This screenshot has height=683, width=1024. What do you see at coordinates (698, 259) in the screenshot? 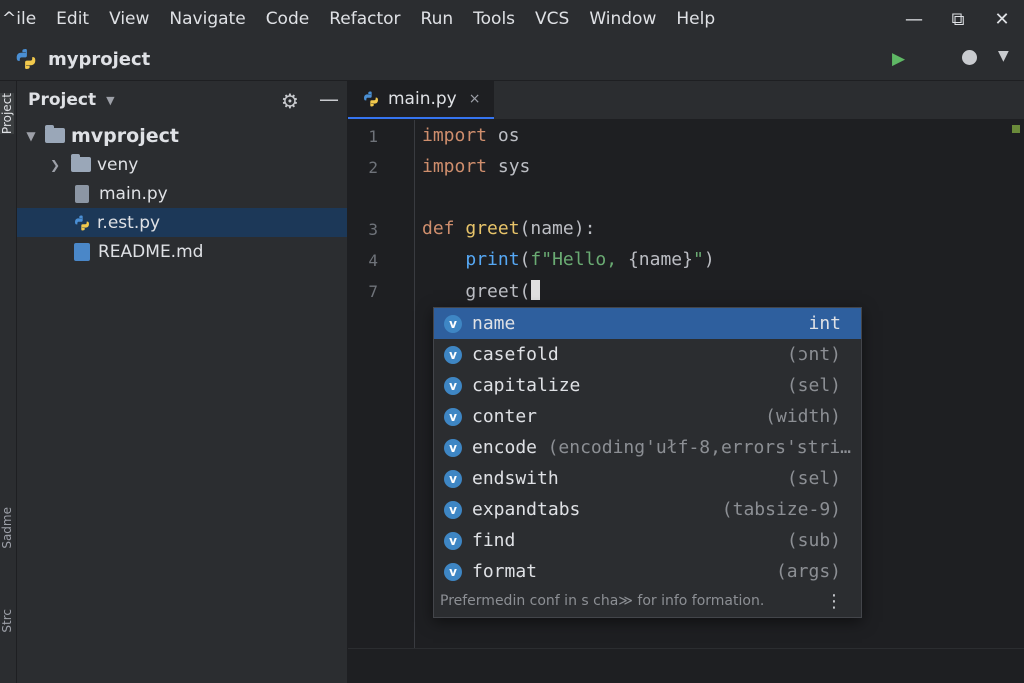
I see `string-literal-end: "` at bounding box center [698, 259].